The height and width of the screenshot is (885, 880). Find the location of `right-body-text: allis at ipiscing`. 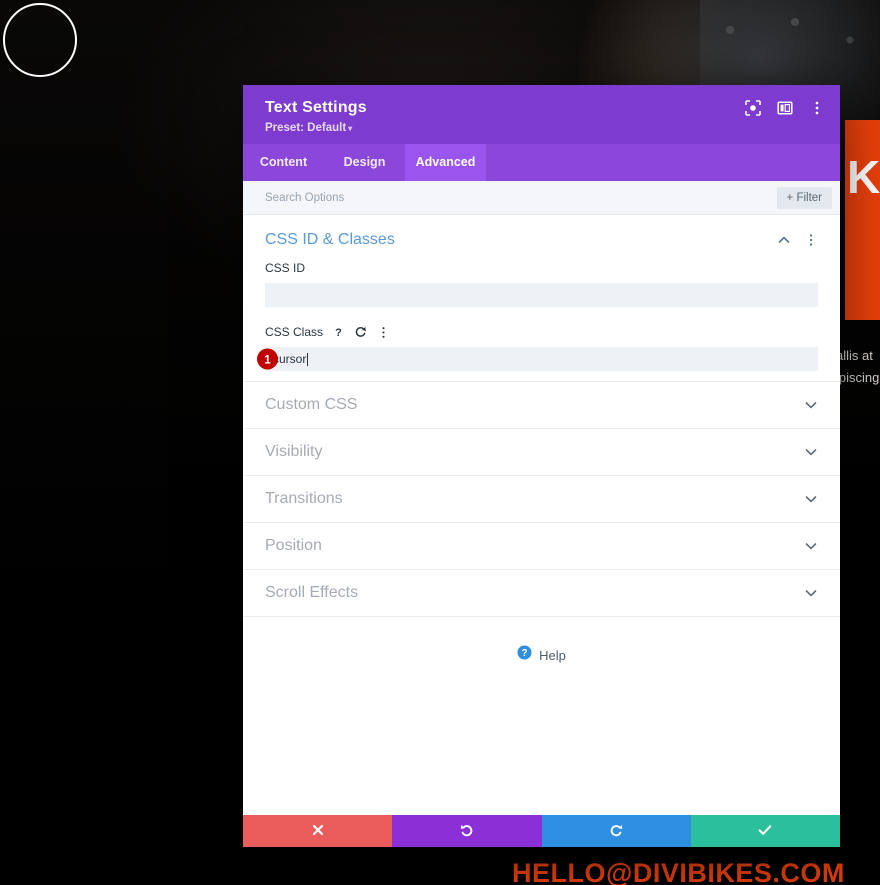

right-body-text: allis at ipiscing is located at coordinates (858, 367).